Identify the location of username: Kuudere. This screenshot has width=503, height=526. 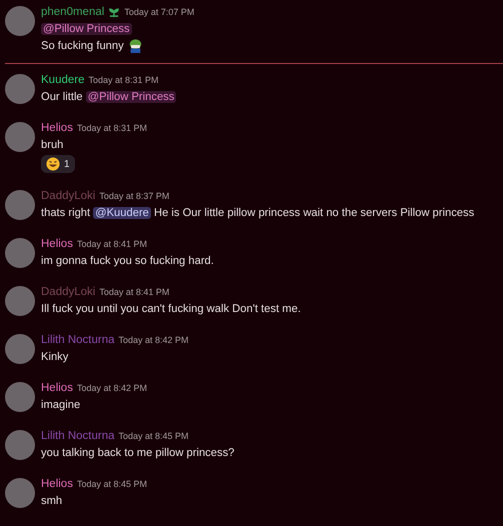
(62, 80).